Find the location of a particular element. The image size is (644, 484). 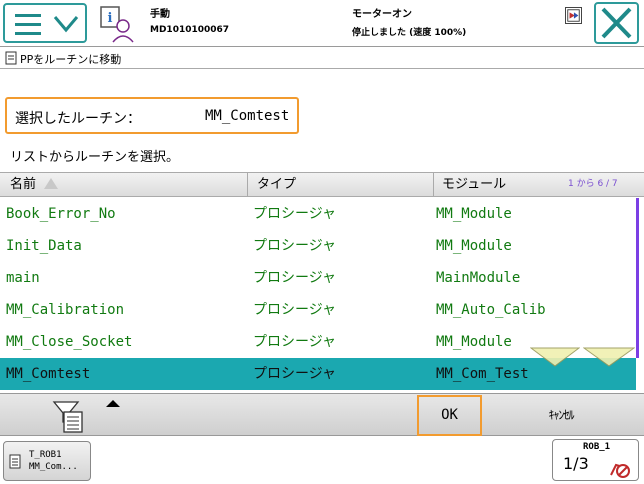

row-name: Book_Error_No is located at coordinates (61, 214).